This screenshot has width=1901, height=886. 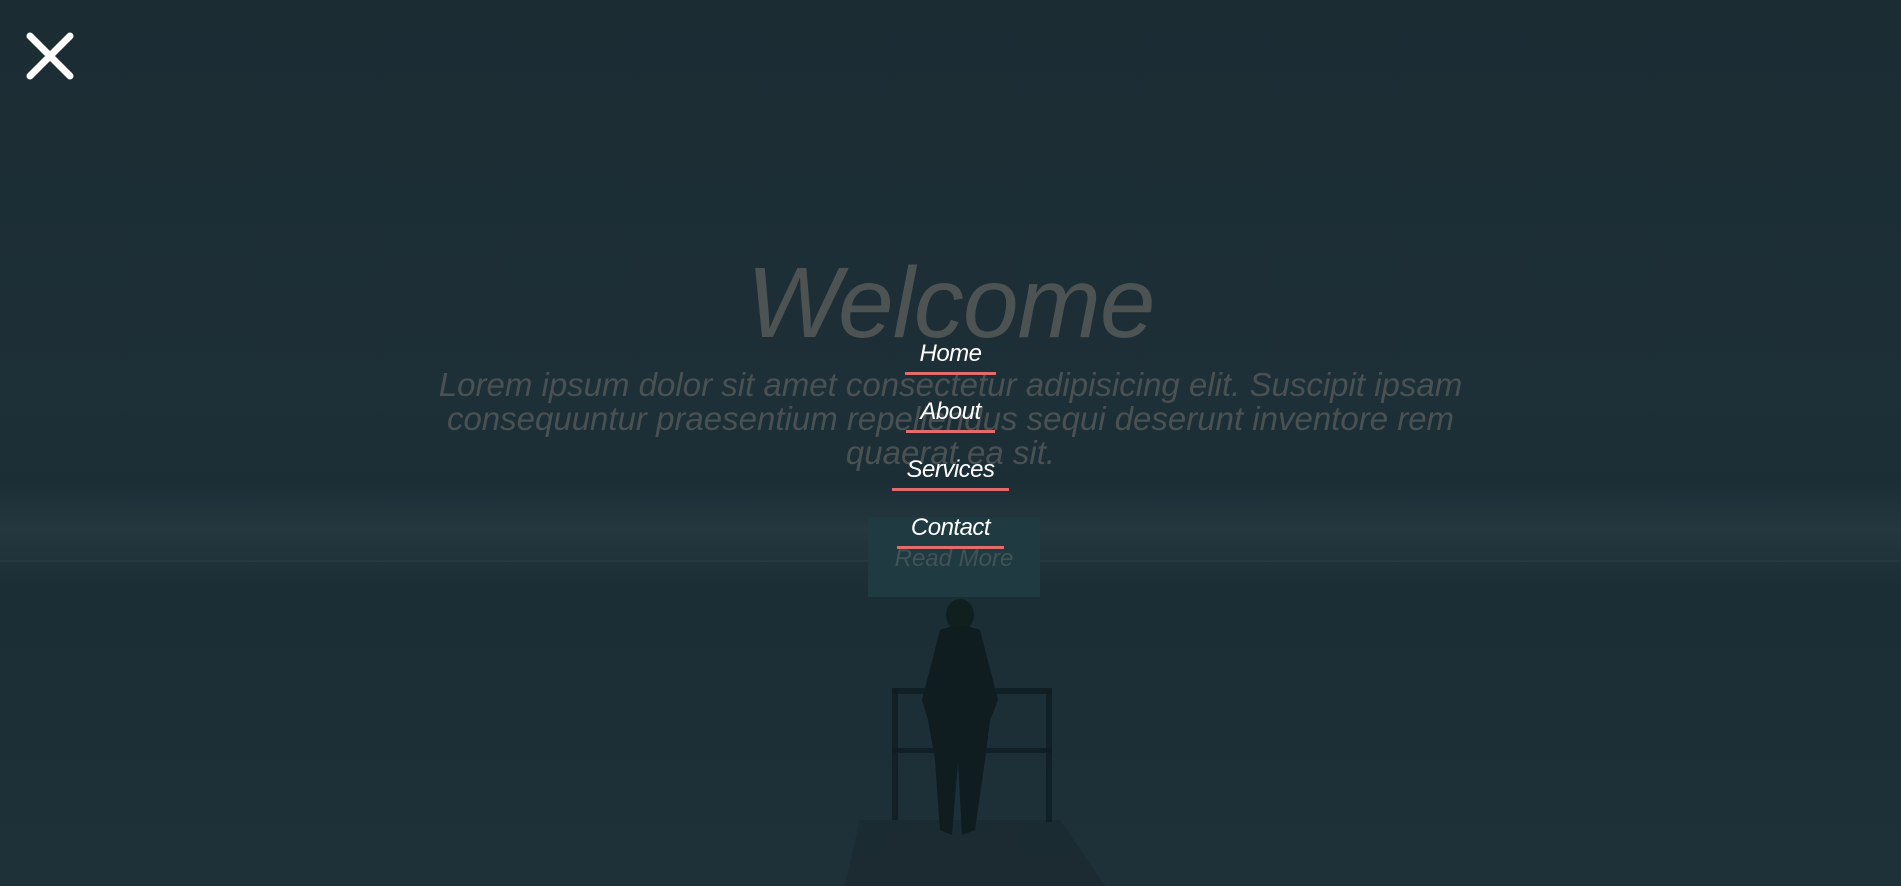 I want to click on nav-link-home: Home, so click(x=950, y=355).